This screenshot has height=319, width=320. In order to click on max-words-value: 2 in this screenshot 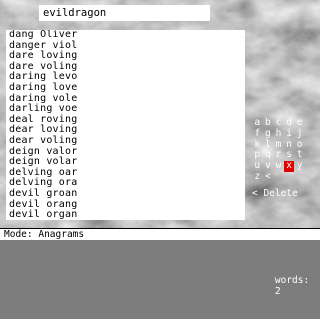, I will do `click(277, 291)`.